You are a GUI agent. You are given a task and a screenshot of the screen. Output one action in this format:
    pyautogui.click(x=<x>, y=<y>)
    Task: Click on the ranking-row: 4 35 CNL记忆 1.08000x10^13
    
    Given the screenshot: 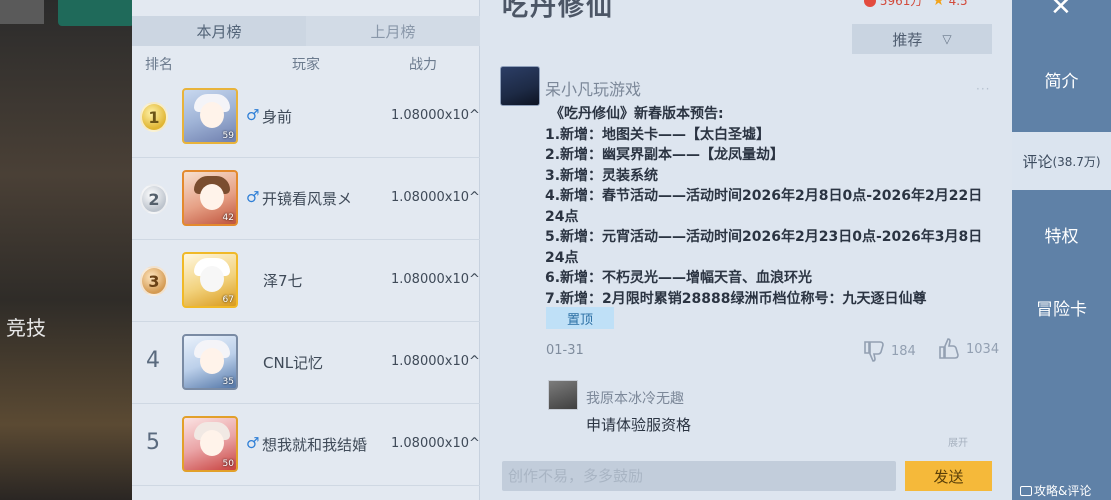 What is the action you would take?
    pyautogui.click(x=314, y=363)
    